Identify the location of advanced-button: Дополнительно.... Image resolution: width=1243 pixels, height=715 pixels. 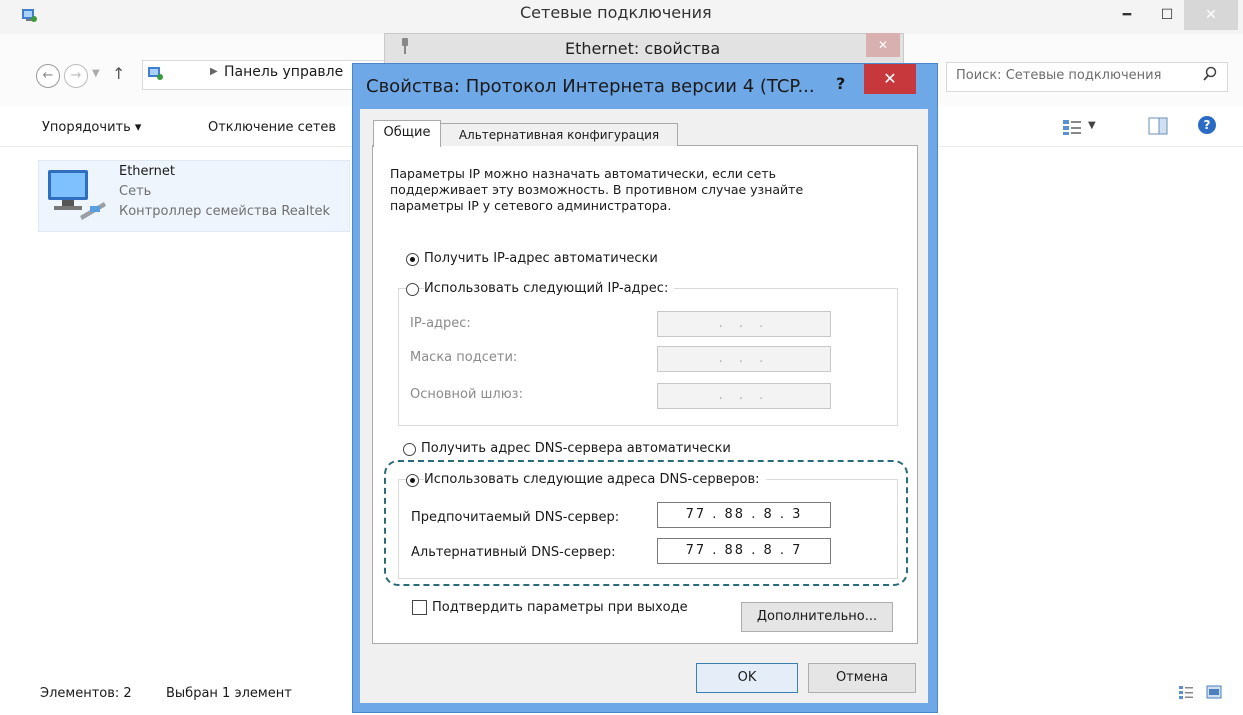
(817, 617).